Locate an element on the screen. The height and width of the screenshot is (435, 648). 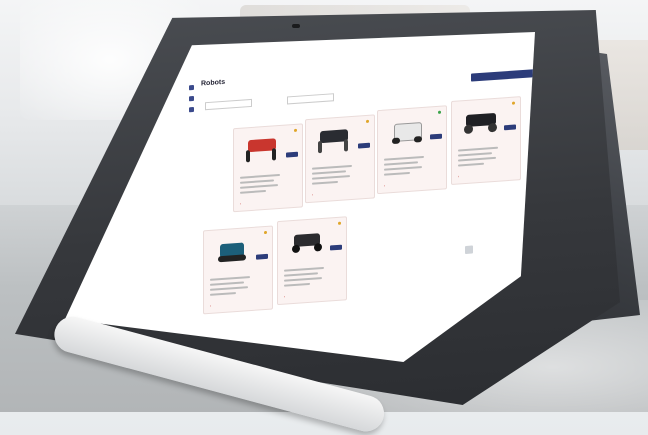
page-title: Robots is located at coordinates (213, 83).